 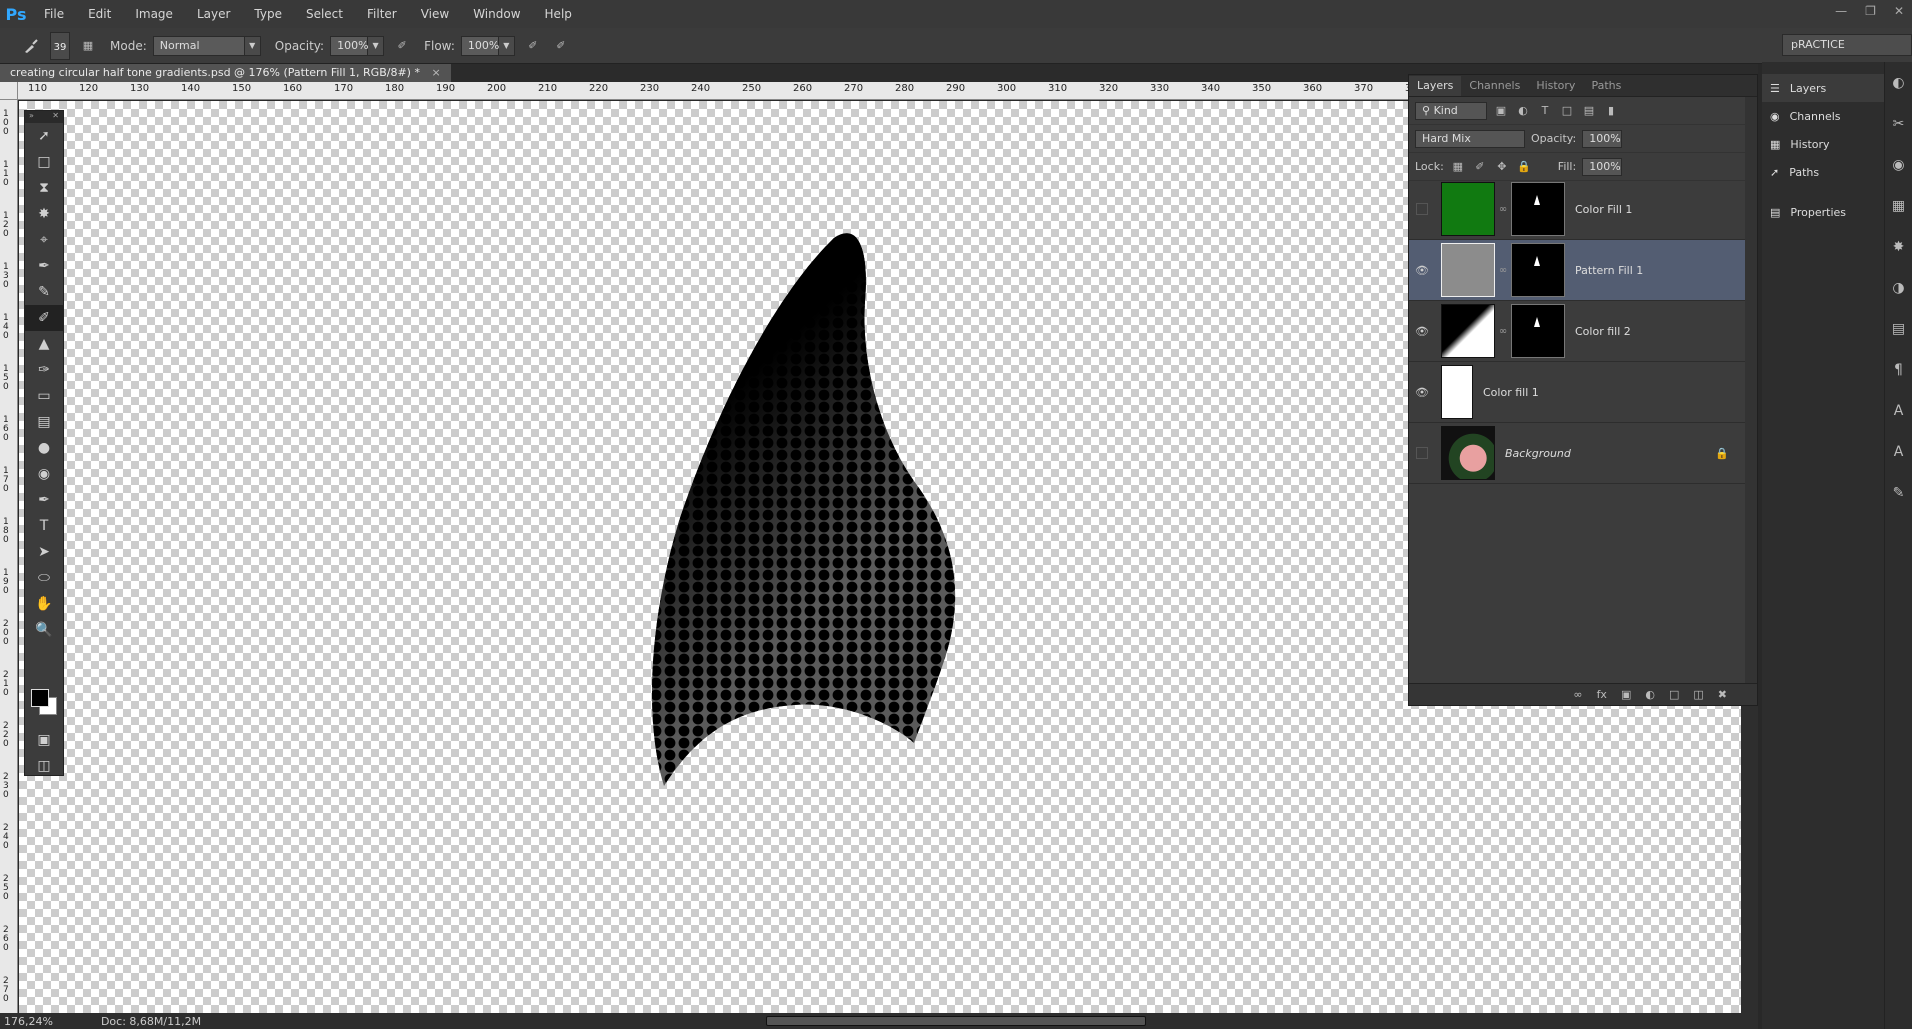 What do you see at coordinates (198, 45) in the screenshot?
I see `mode-select: Normal` at bounding box center [198, 45].